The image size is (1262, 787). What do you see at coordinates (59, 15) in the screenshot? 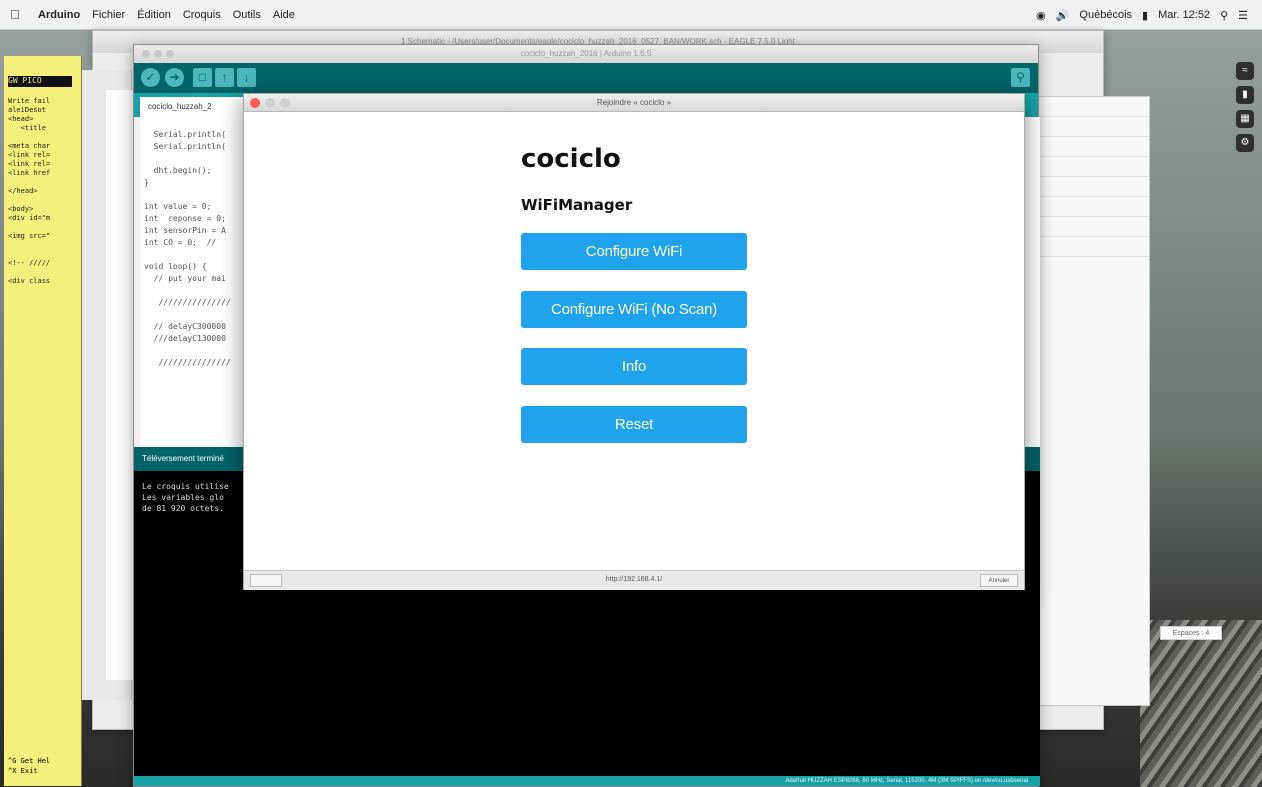
I see `menu-arduino: Arduino` at bounding box center [59, 15].